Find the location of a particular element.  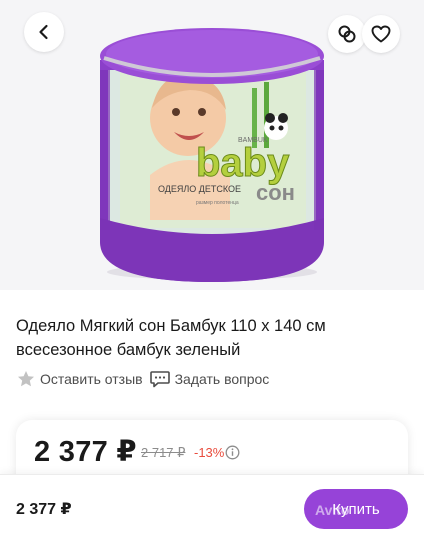

back-button is located at coordinates (44, 32).